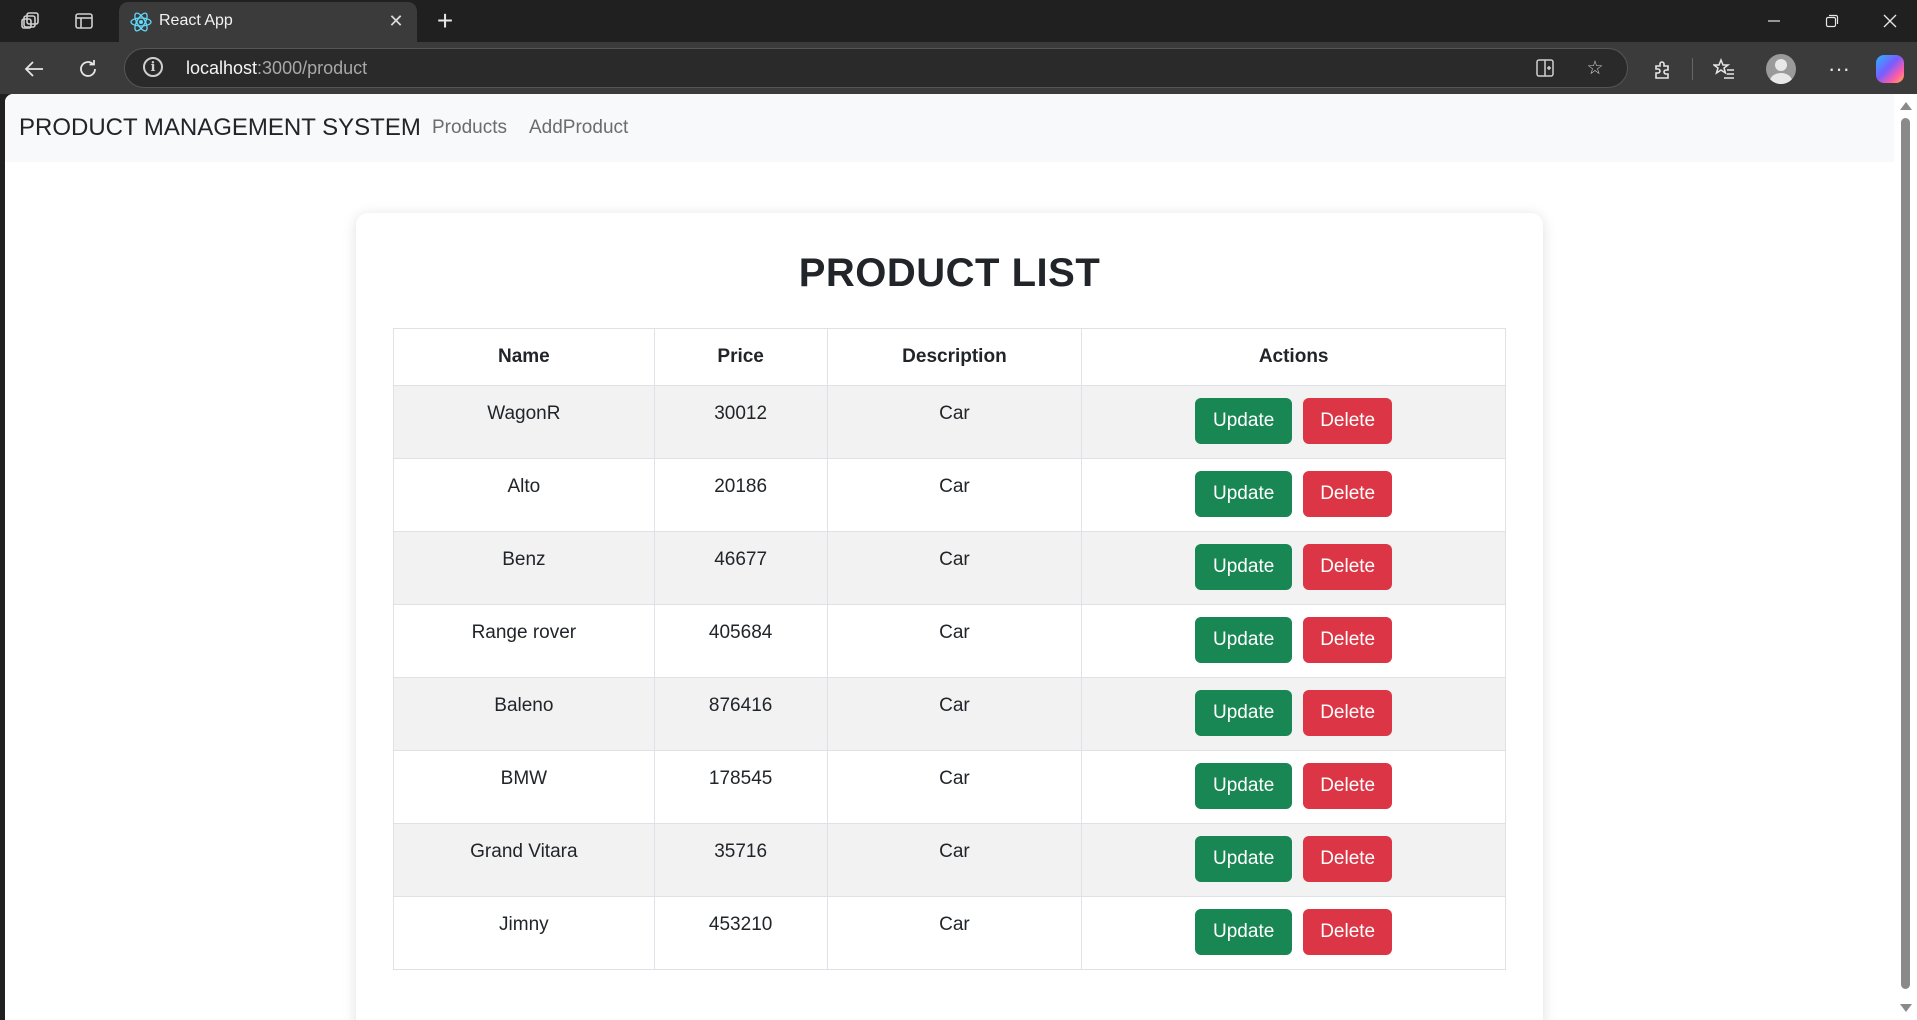  What do you see at coordinates (958, 21) in the screenshot?
I see `browser-tab-bar: React App ✕ +` at bounding box center [958, 21].